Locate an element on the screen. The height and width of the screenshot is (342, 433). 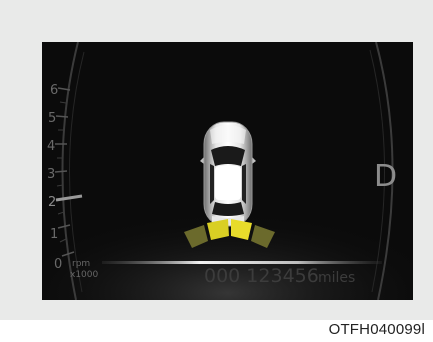
image-code-caption: OTFH040099l is located at coordinates (376, 329).